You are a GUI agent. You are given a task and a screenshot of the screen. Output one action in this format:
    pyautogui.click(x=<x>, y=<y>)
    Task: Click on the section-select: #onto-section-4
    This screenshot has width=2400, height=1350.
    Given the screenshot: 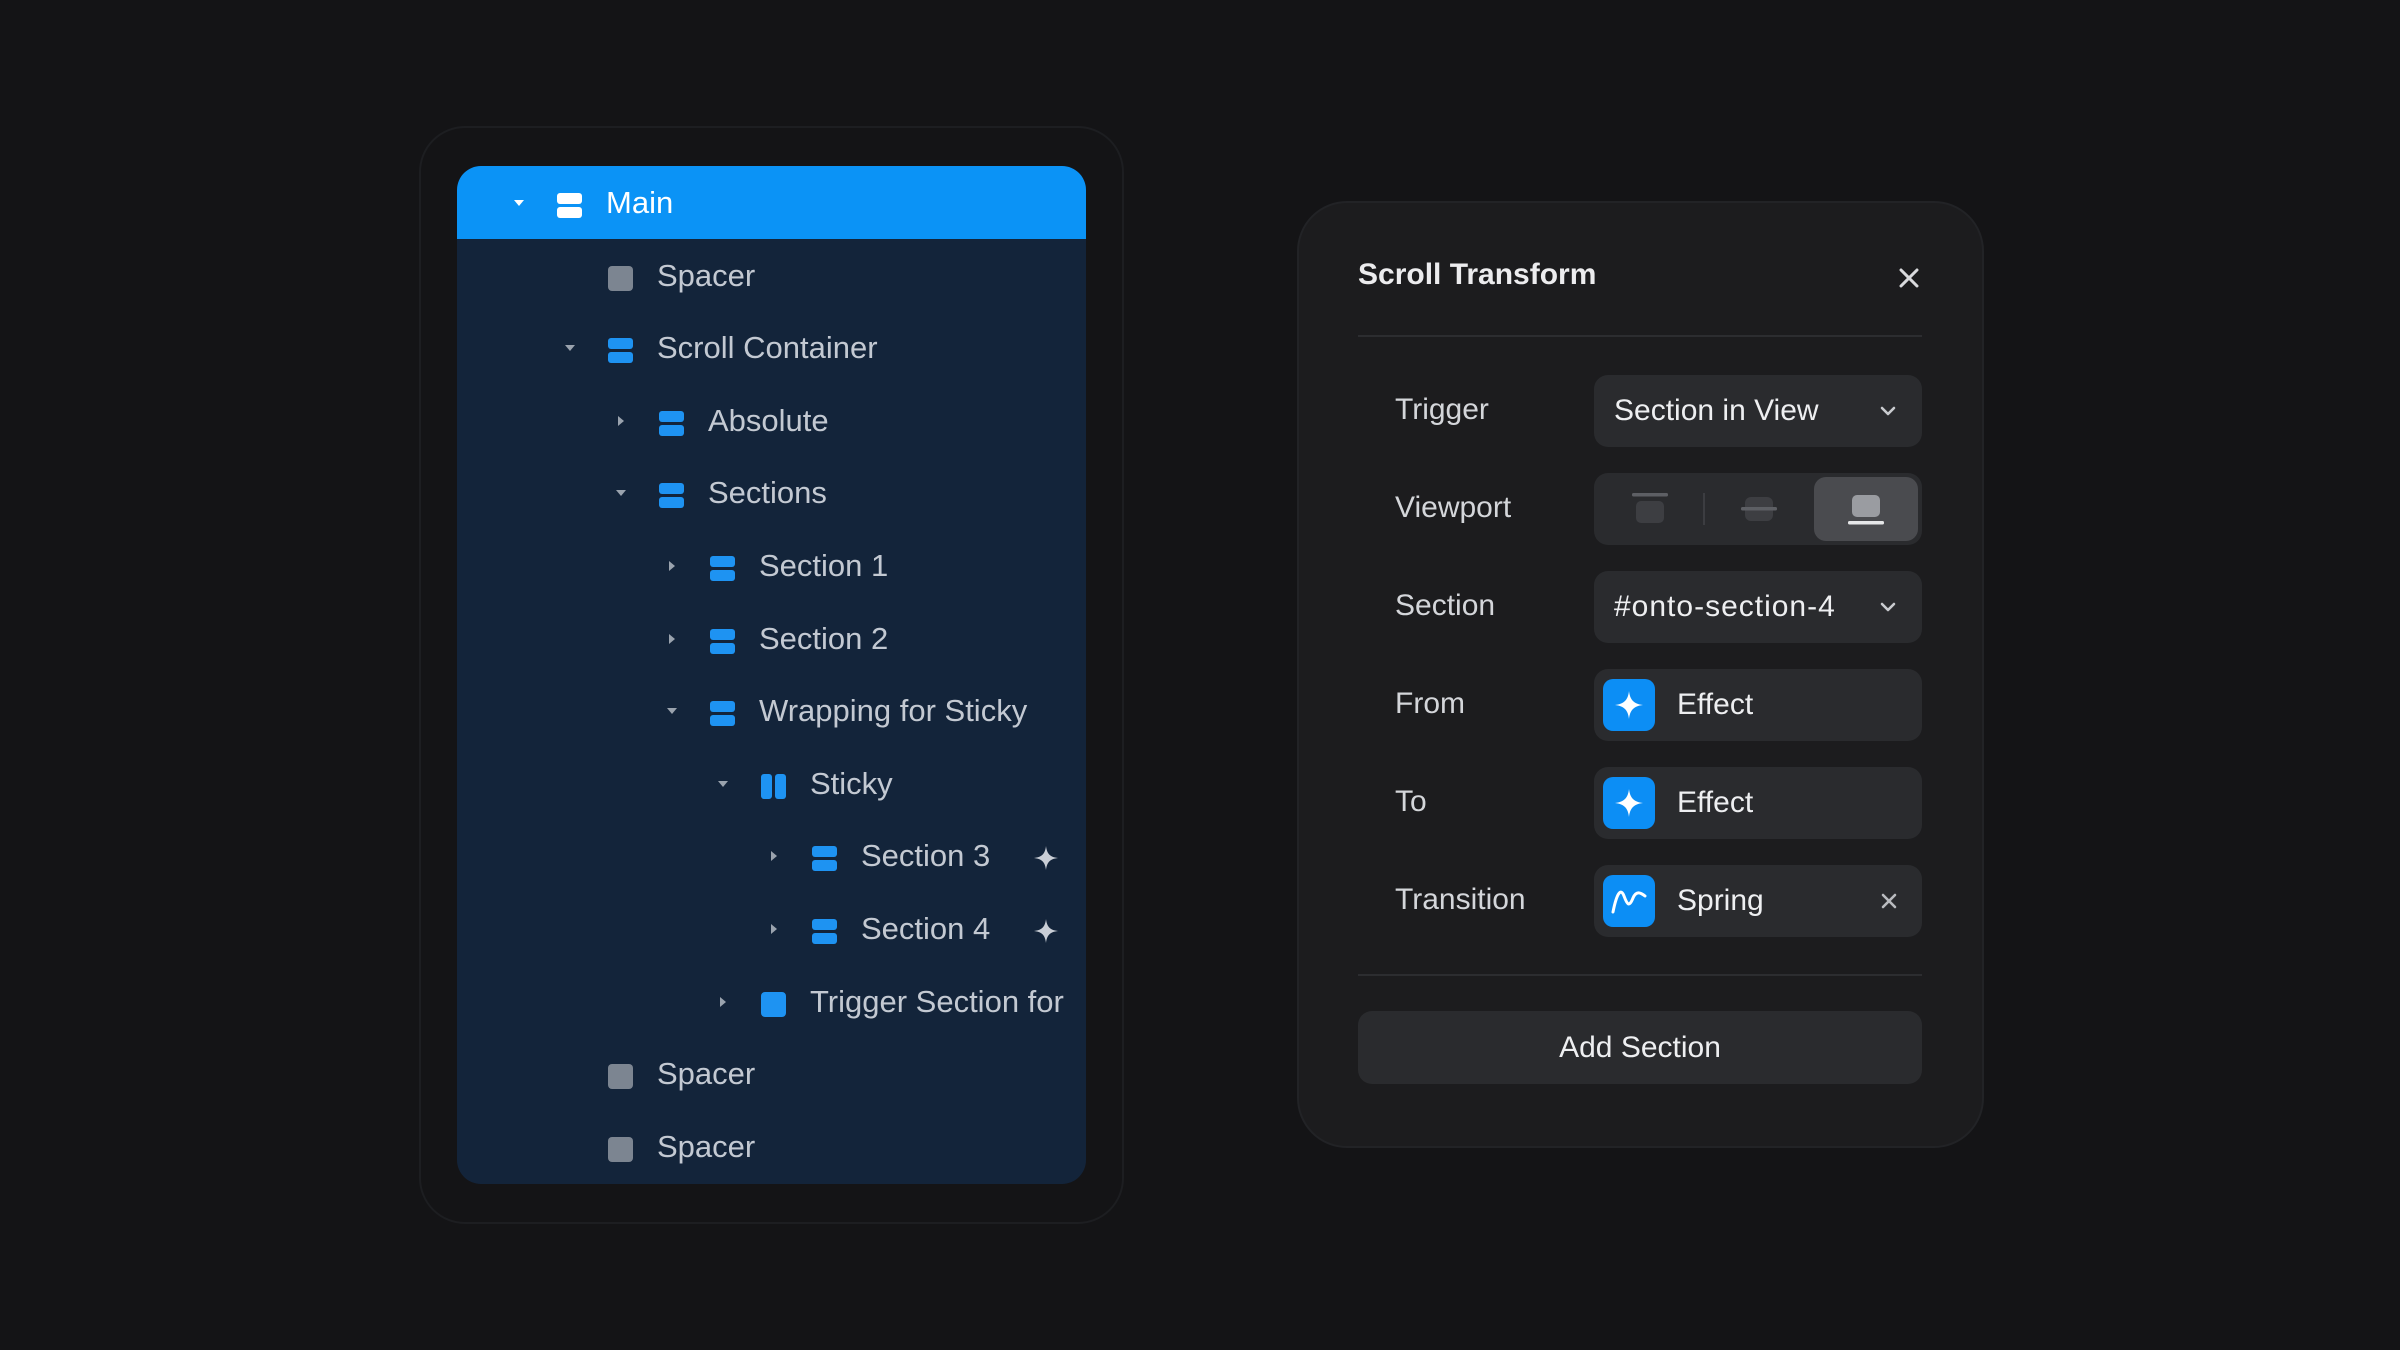 What is the action you would take?
    pyautogui.click(x=1758, y=607)
    